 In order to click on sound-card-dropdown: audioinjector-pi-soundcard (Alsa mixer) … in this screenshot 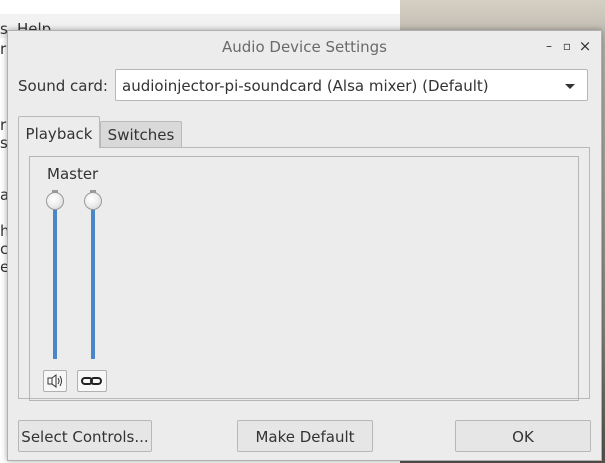, I will do `click(351, 85)`.